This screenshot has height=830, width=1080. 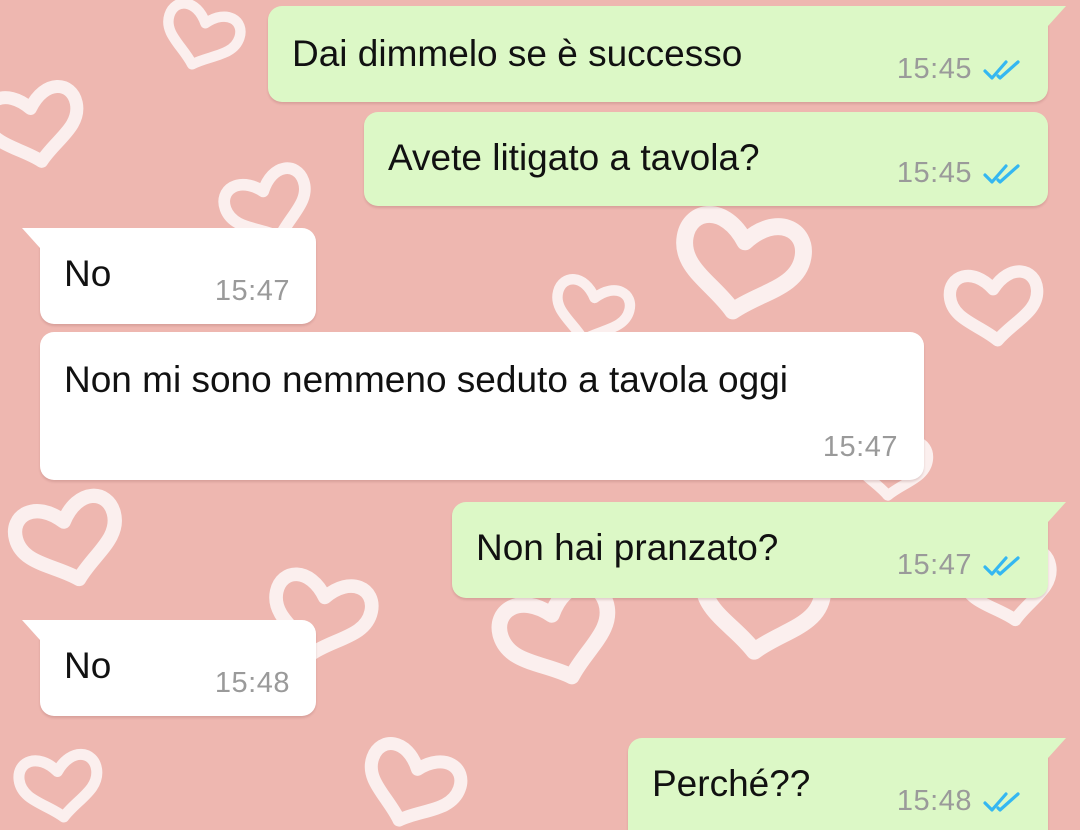 What do you see at coordinates (731, 783) in the screenshot?
I see `message-text: Perché??` at bounding box center [731, 783].